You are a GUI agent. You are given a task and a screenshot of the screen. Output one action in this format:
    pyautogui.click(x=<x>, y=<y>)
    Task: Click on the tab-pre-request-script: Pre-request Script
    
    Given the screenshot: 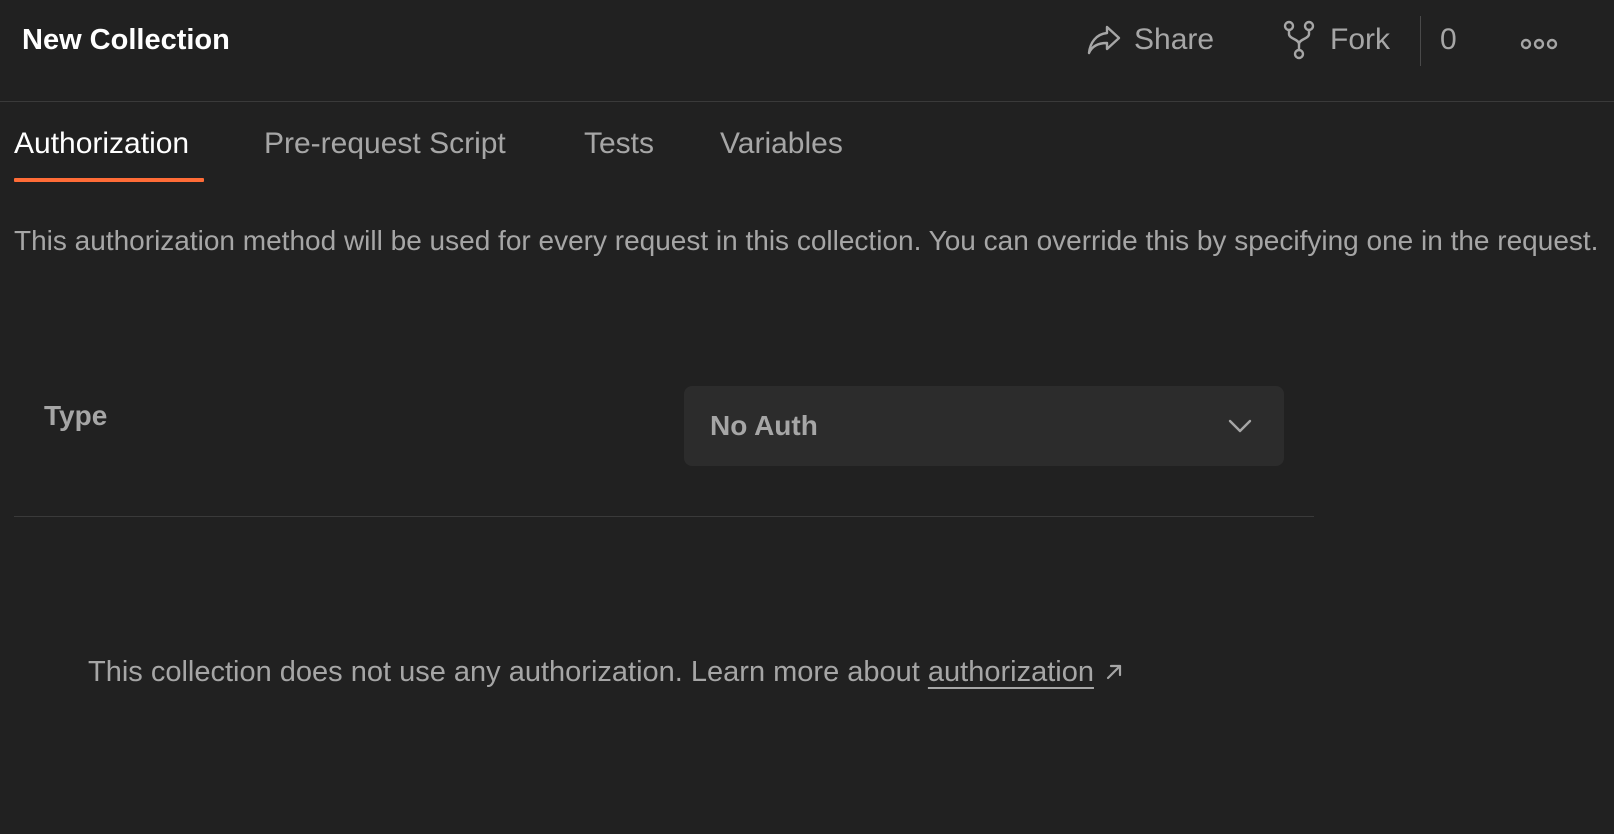 What is the action you would take?
    pyautogui.click(x=385, y=144)
    